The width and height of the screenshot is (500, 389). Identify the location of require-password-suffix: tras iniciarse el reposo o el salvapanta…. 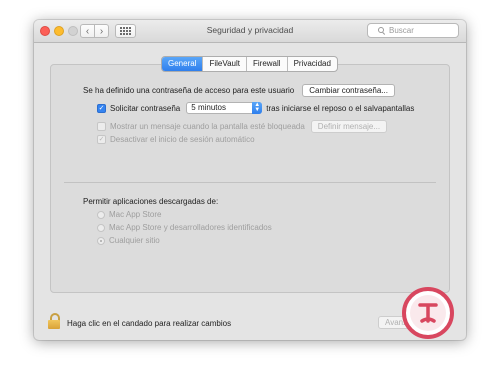
(340, 108).